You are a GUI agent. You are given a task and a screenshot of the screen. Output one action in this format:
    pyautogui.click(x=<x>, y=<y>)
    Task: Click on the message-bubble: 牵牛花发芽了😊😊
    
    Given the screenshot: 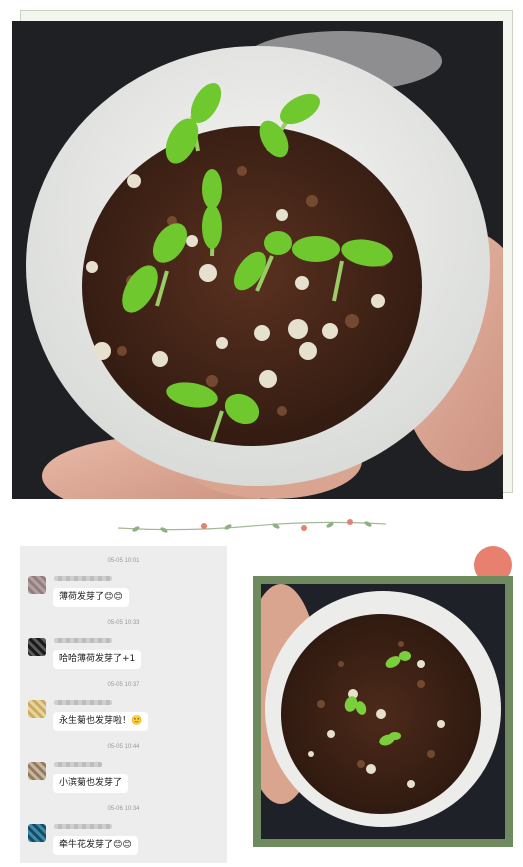 What is the action you would take?
    pyautogui.click(x=95, y=845)
    